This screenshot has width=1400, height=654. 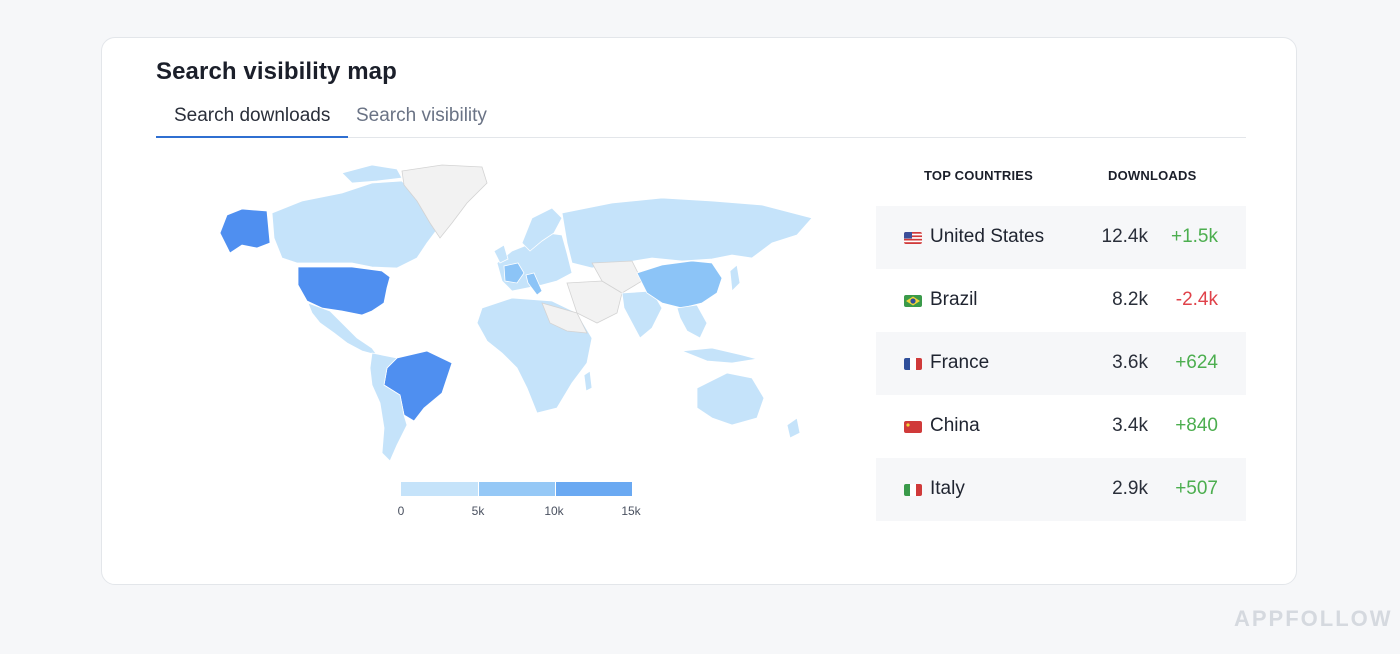 What do you see at coordinates (421, 120) in the screenshot?
I see `tab-search-visibility: Search visibility` at bounding box center [421, 120].